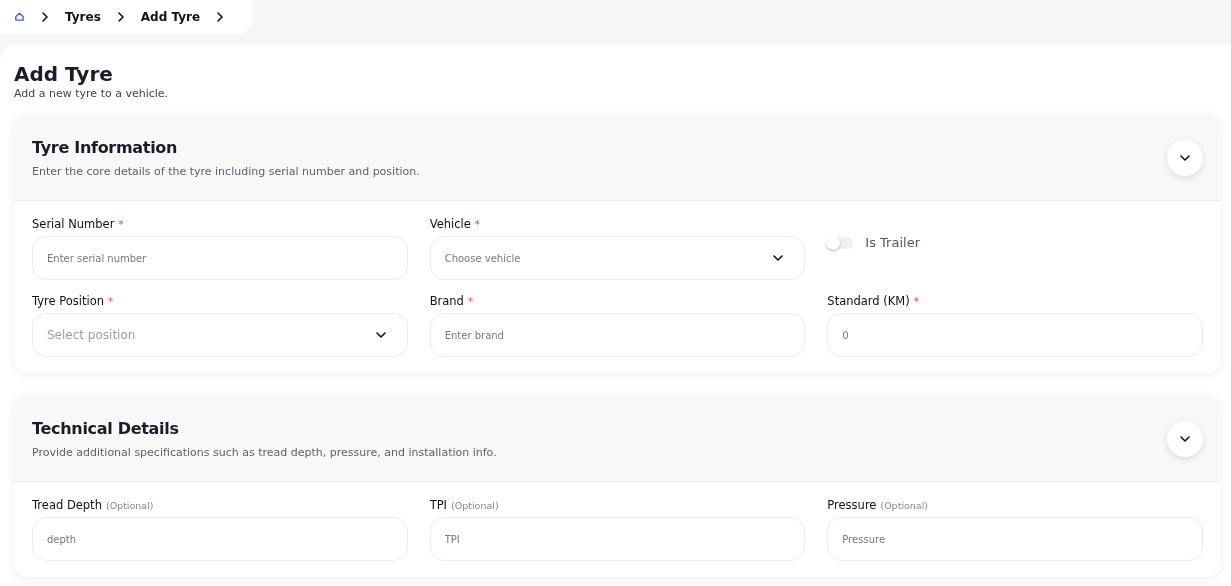  What do you see at coordinates (92, 93) in the screenshot?
I see `page-subtitle: Add a new tyre to a vehicle.` at bounding box center [92, 93].